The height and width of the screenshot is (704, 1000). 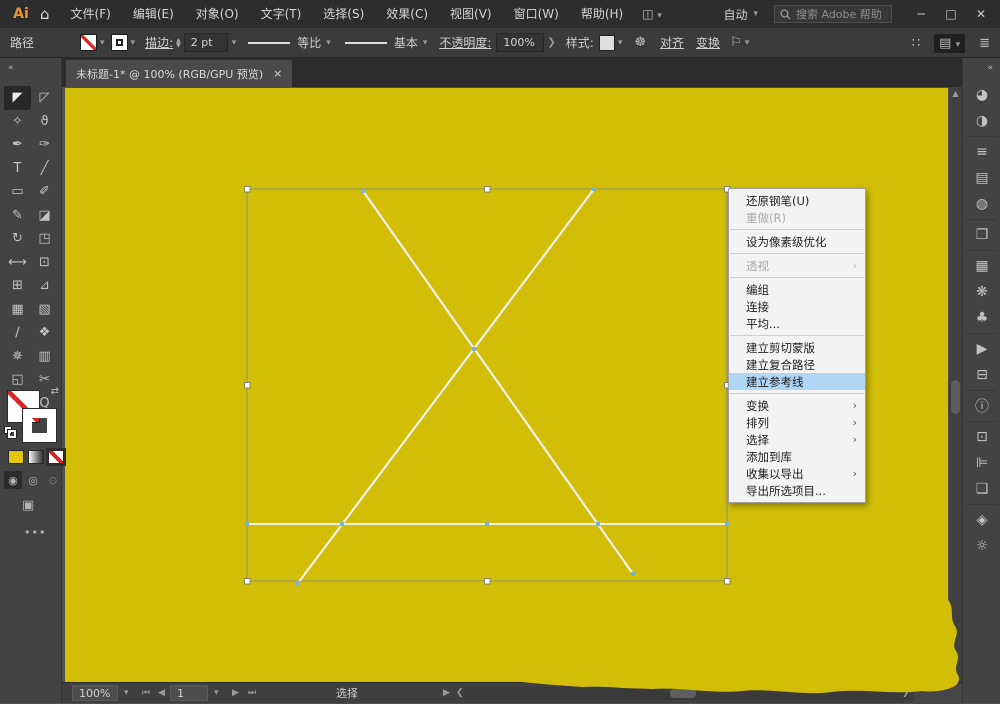 What do you see at coordinates (35, 532) in the screenshot?
I see `edit-toolbar-icon: •••` at bounding box center [35, 532].